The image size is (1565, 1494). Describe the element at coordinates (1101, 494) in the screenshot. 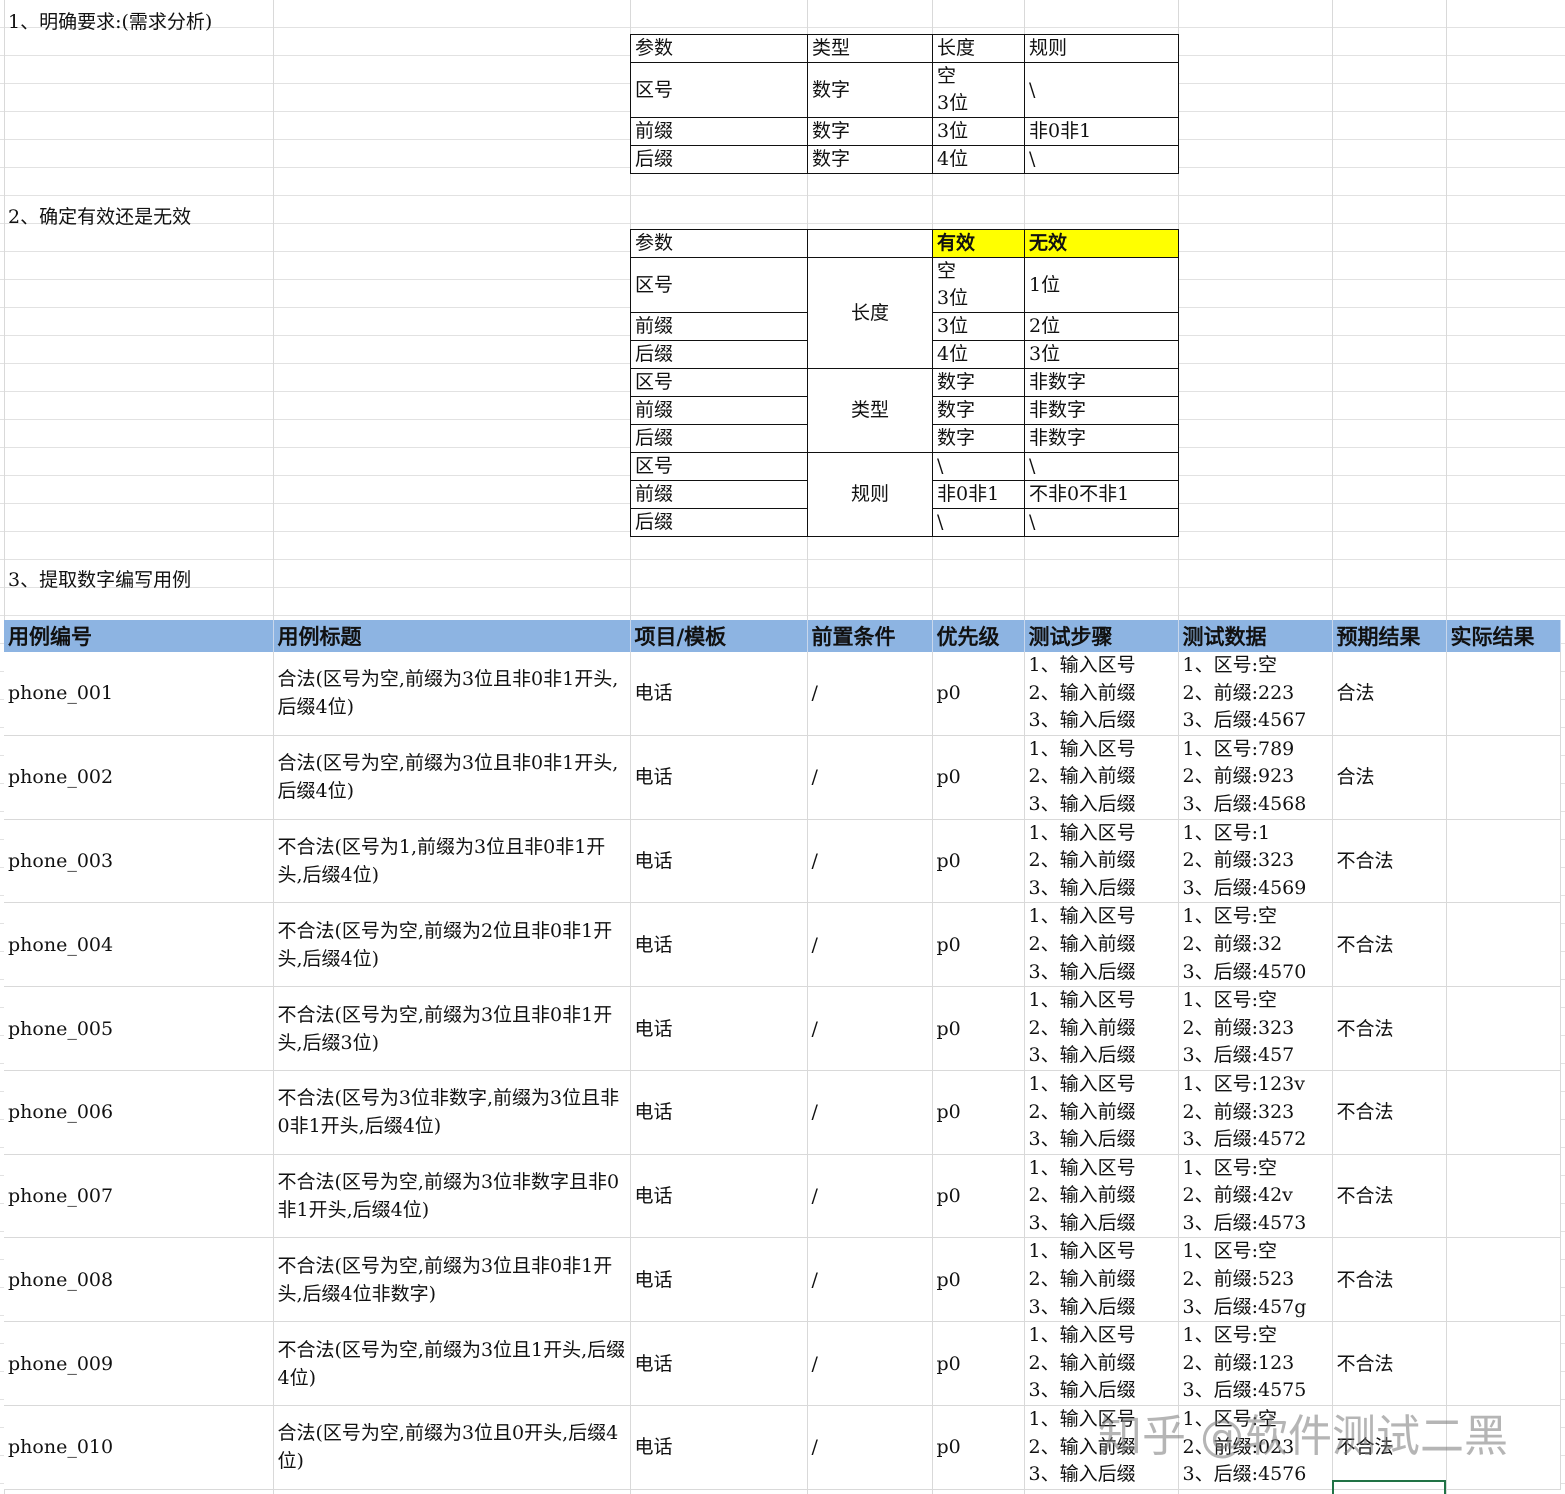

I see `cell: 不非0不非1` at that location.